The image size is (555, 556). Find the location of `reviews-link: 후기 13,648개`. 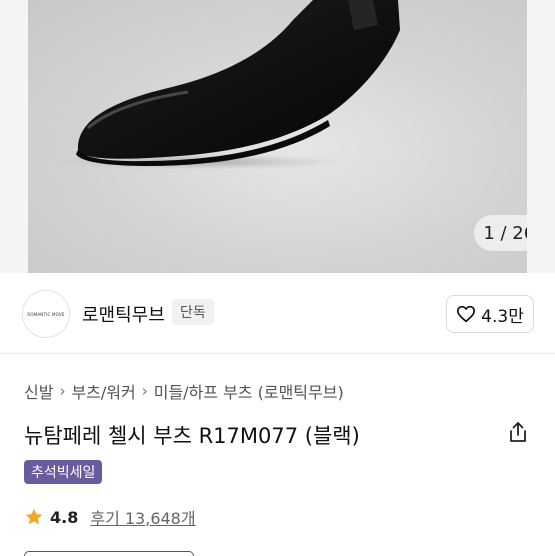

reviews-link: 후기 13,648개 is located at coordinates (142, 517).